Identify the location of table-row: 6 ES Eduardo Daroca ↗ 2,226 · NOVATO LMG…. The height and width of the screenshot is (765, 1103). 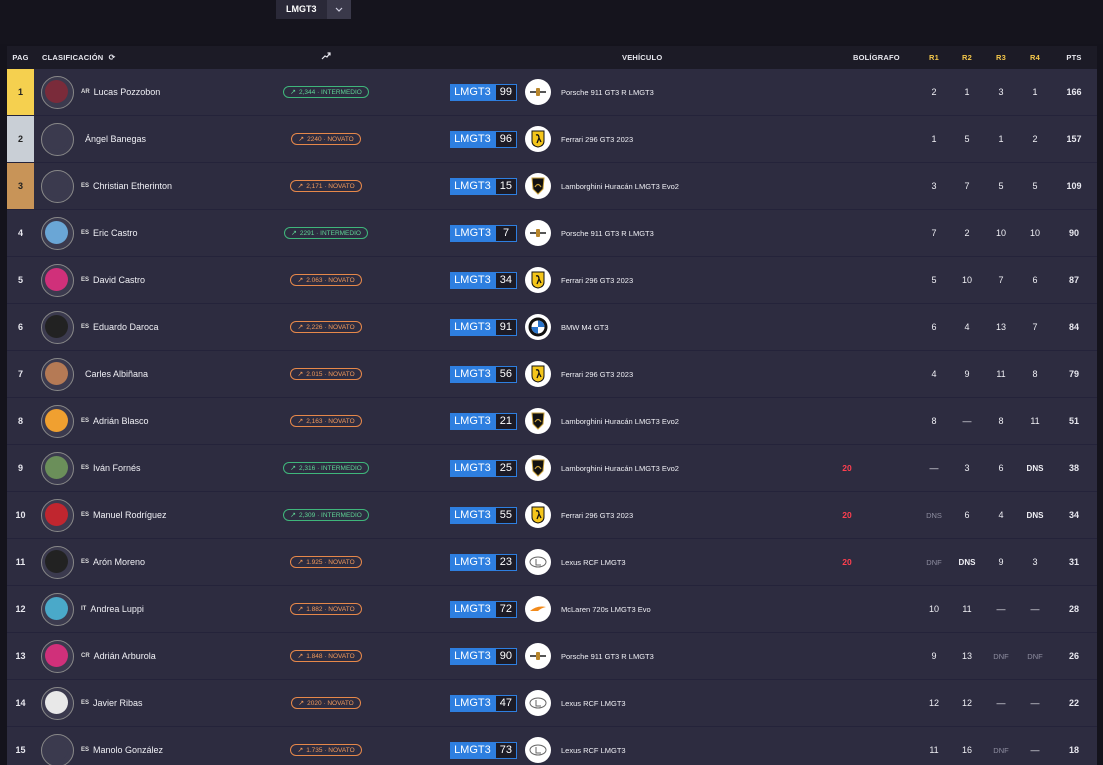
(552, 327).